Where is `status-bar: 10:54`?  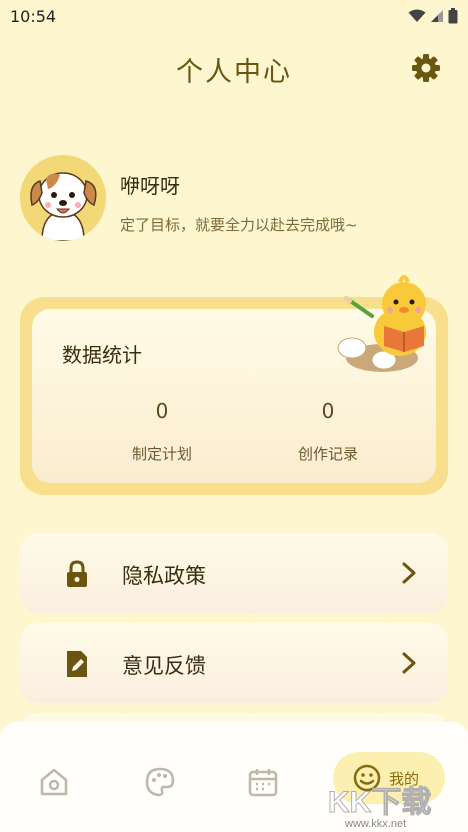
status-bar: 10:54 is located at coordinates (234, 16).